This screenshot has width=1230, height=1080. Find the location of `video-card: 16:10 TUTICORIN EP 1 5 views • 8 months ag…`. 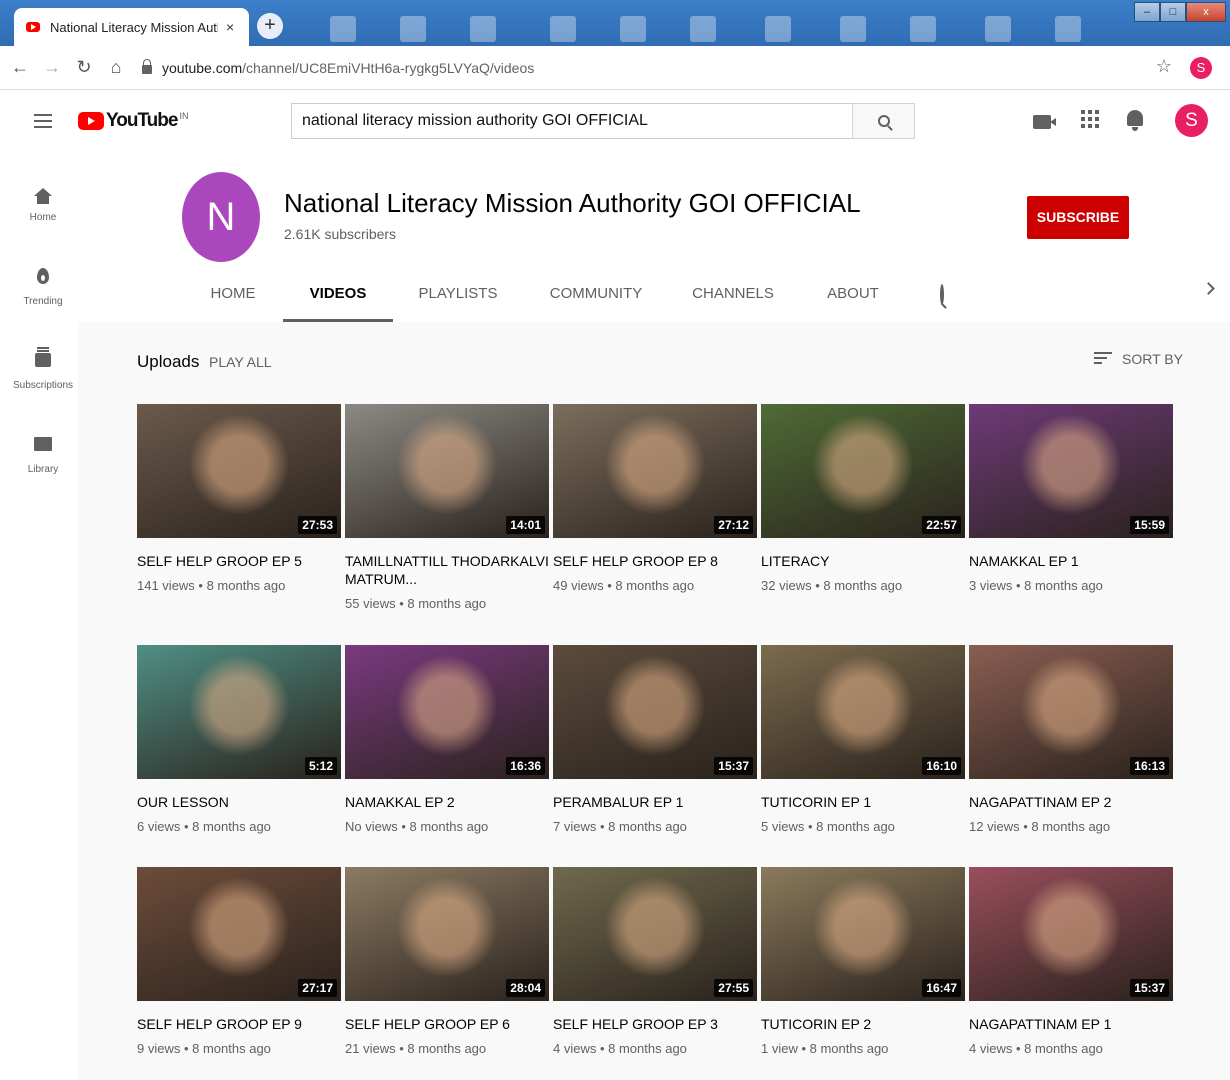

video-card: 16:10 TUTICORIN EP 1 5 views • 8 months ag… is located at coordinates (863, 739).